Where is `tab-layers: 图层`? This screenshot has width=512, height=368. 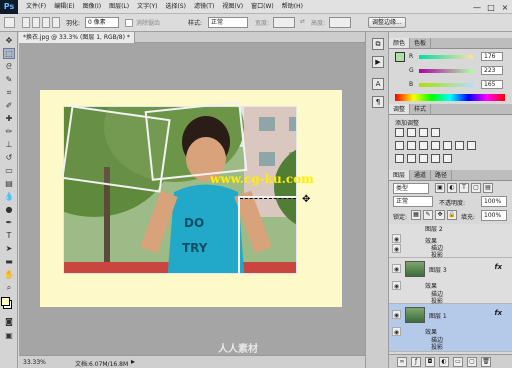
tab-layers: 图层 is located at coordinates (400, 175).